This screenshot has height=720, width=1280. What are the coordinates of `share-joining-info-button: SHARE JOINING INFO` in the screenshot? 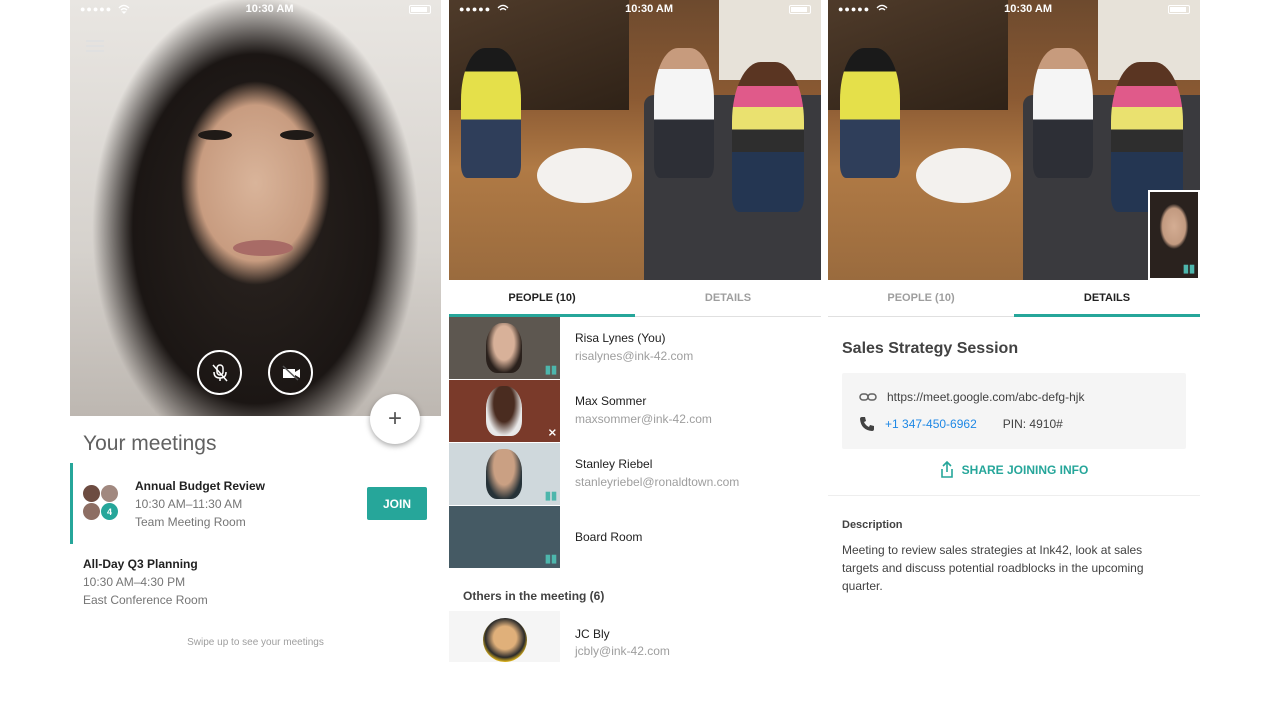 It's located at (1014, 469).